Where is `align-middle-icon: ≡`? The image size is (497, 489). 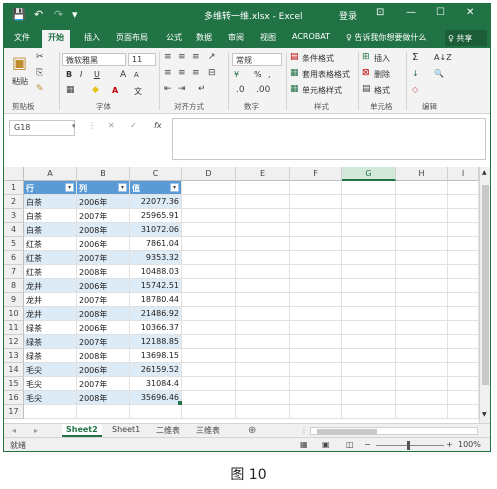
align-middle-icon: ≡ is located at coordinates (182, 57).